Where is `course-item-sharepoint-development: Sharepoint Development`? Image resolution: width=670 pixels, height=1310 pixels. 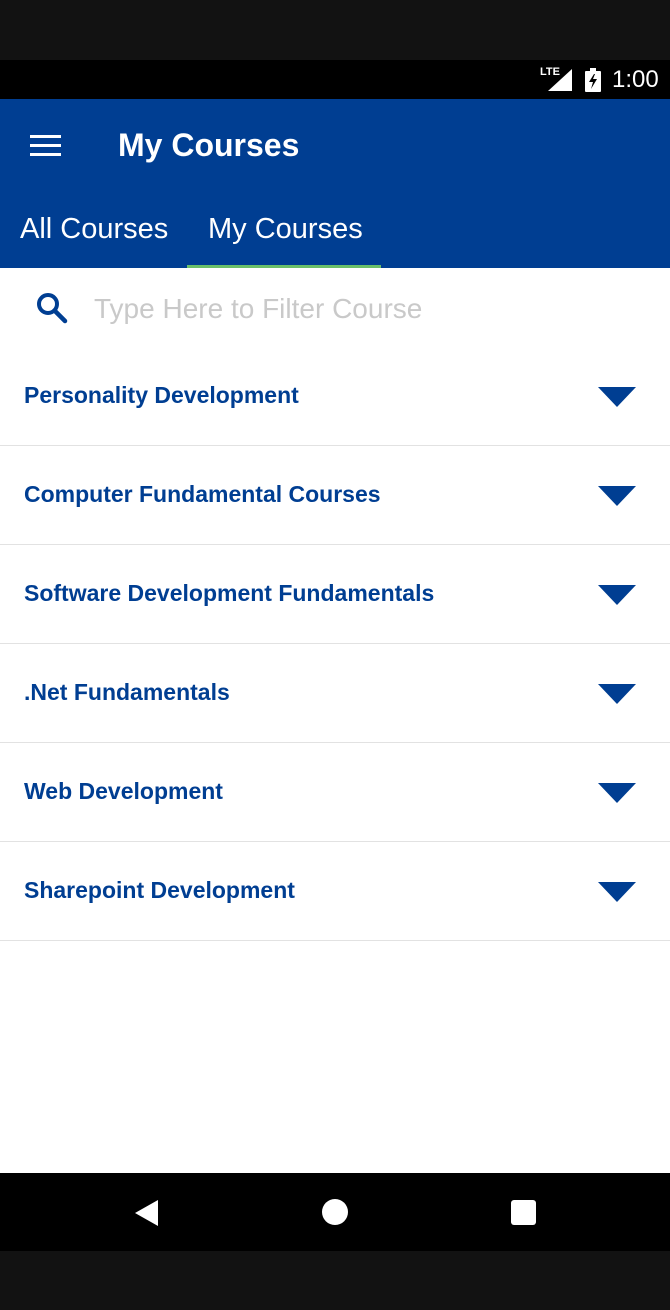
course-item-sharepoint-development: Sharepoint Development is located at coordinates (335, 891).